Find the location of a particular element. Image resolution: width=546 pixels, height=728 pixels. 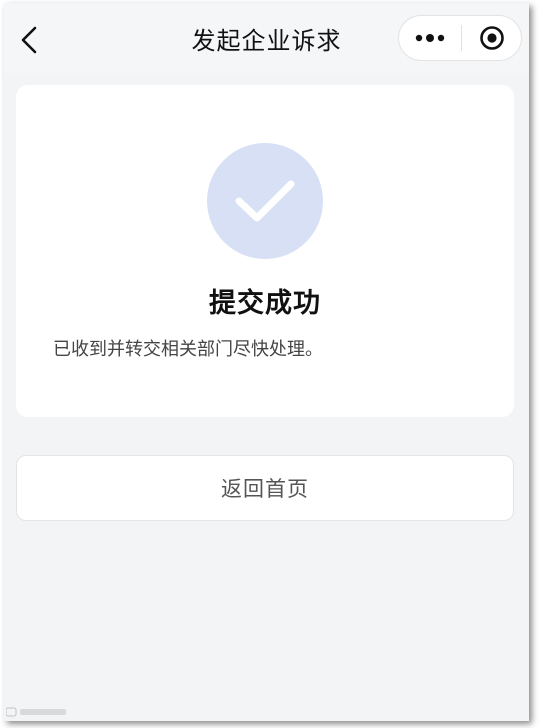

more-dots-icon is located at coordinates (430, 38).